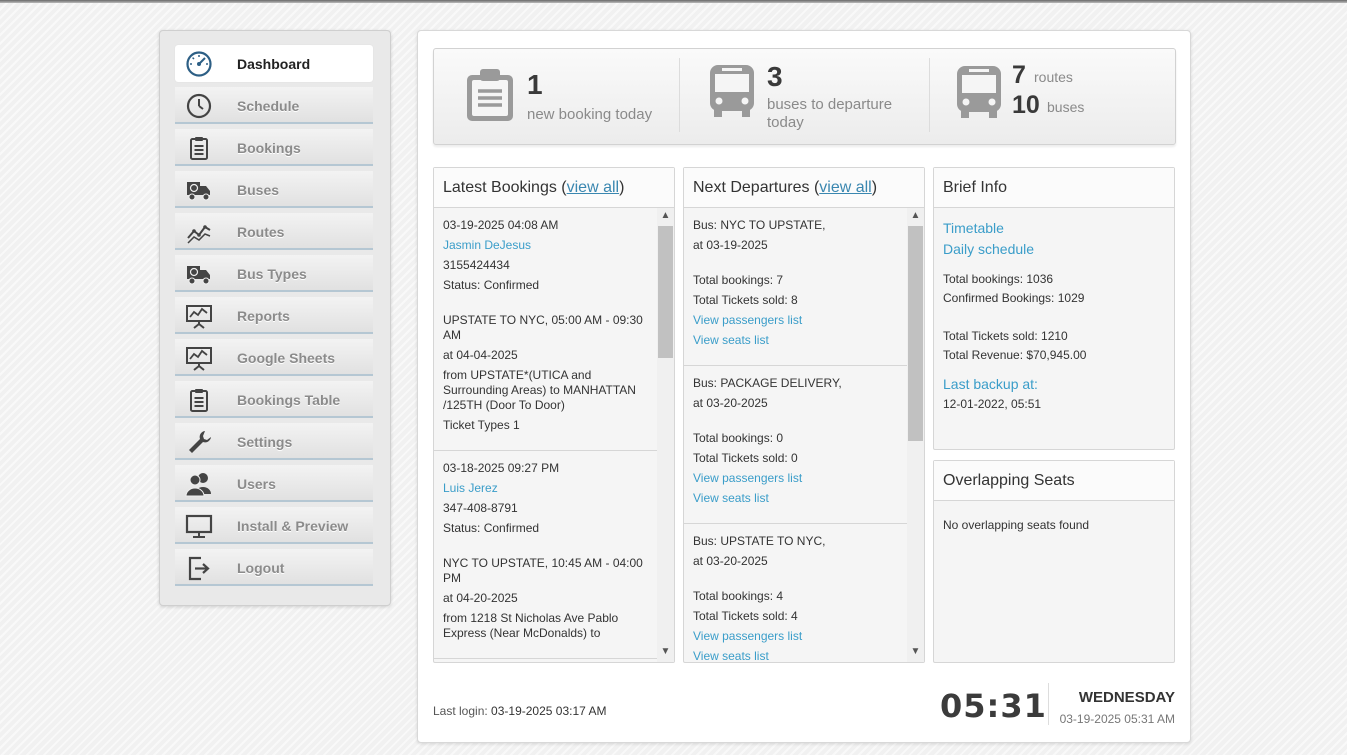 This screenshot has height=755, width=1347. What do you see at coordinates (265, 442) in the screenshot?
I see `sidebar-item-label: Settings` at bounding box center [265, 442].